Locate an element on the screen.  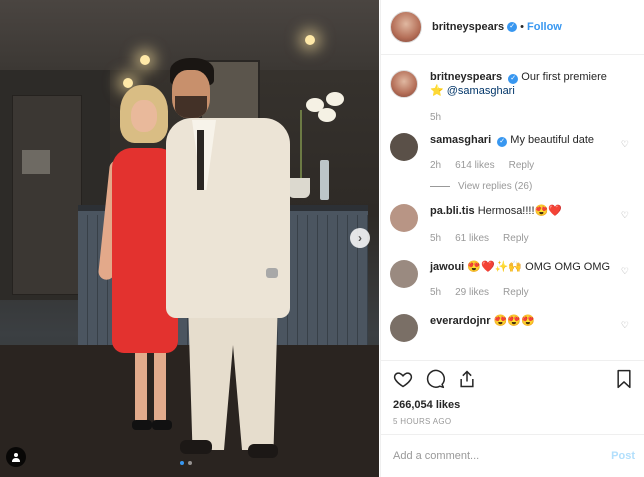
photo-man-watch is located at coordinates (272, 273).